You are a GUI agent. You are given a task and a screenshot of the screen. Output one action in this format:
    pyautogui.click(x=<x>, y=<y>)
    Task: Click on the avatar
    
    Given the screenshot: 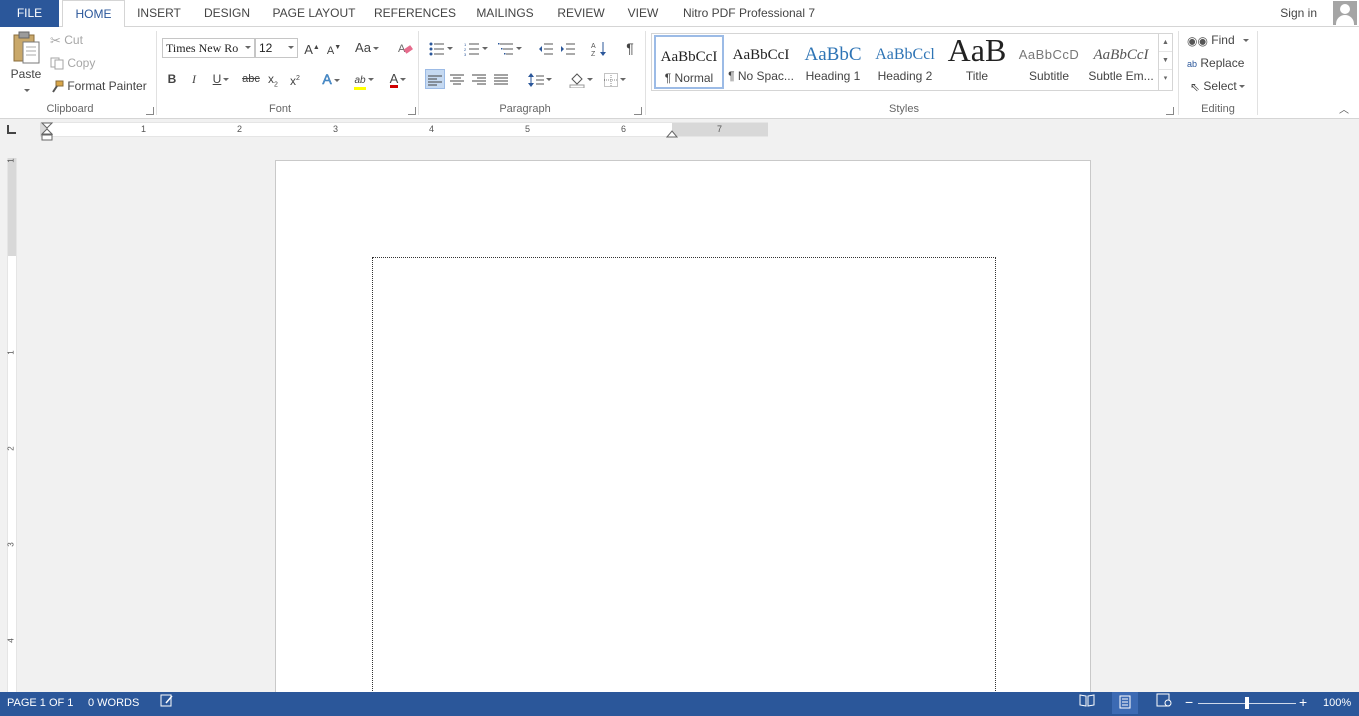 What is the action you would take?
    pyautogui.click(x=1345, y=13)
    